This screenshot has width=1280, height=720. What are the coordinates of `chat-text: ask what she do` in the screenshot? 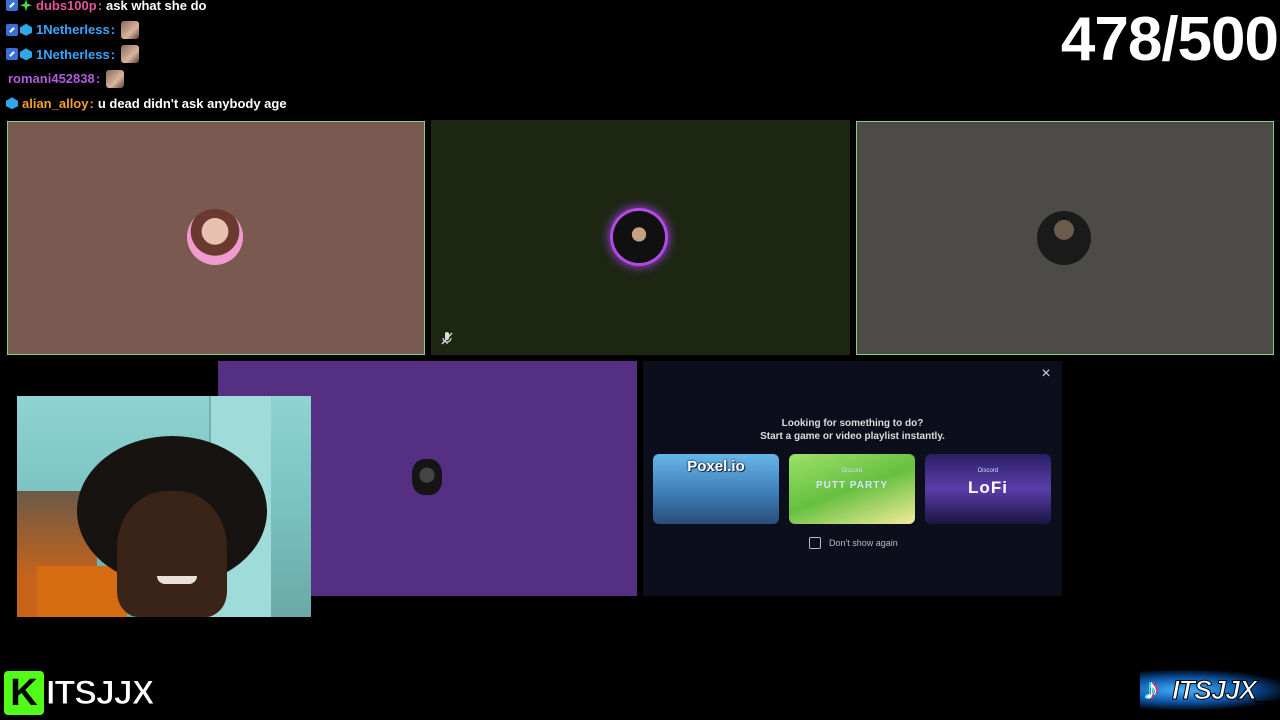 It's located at (156, 6).